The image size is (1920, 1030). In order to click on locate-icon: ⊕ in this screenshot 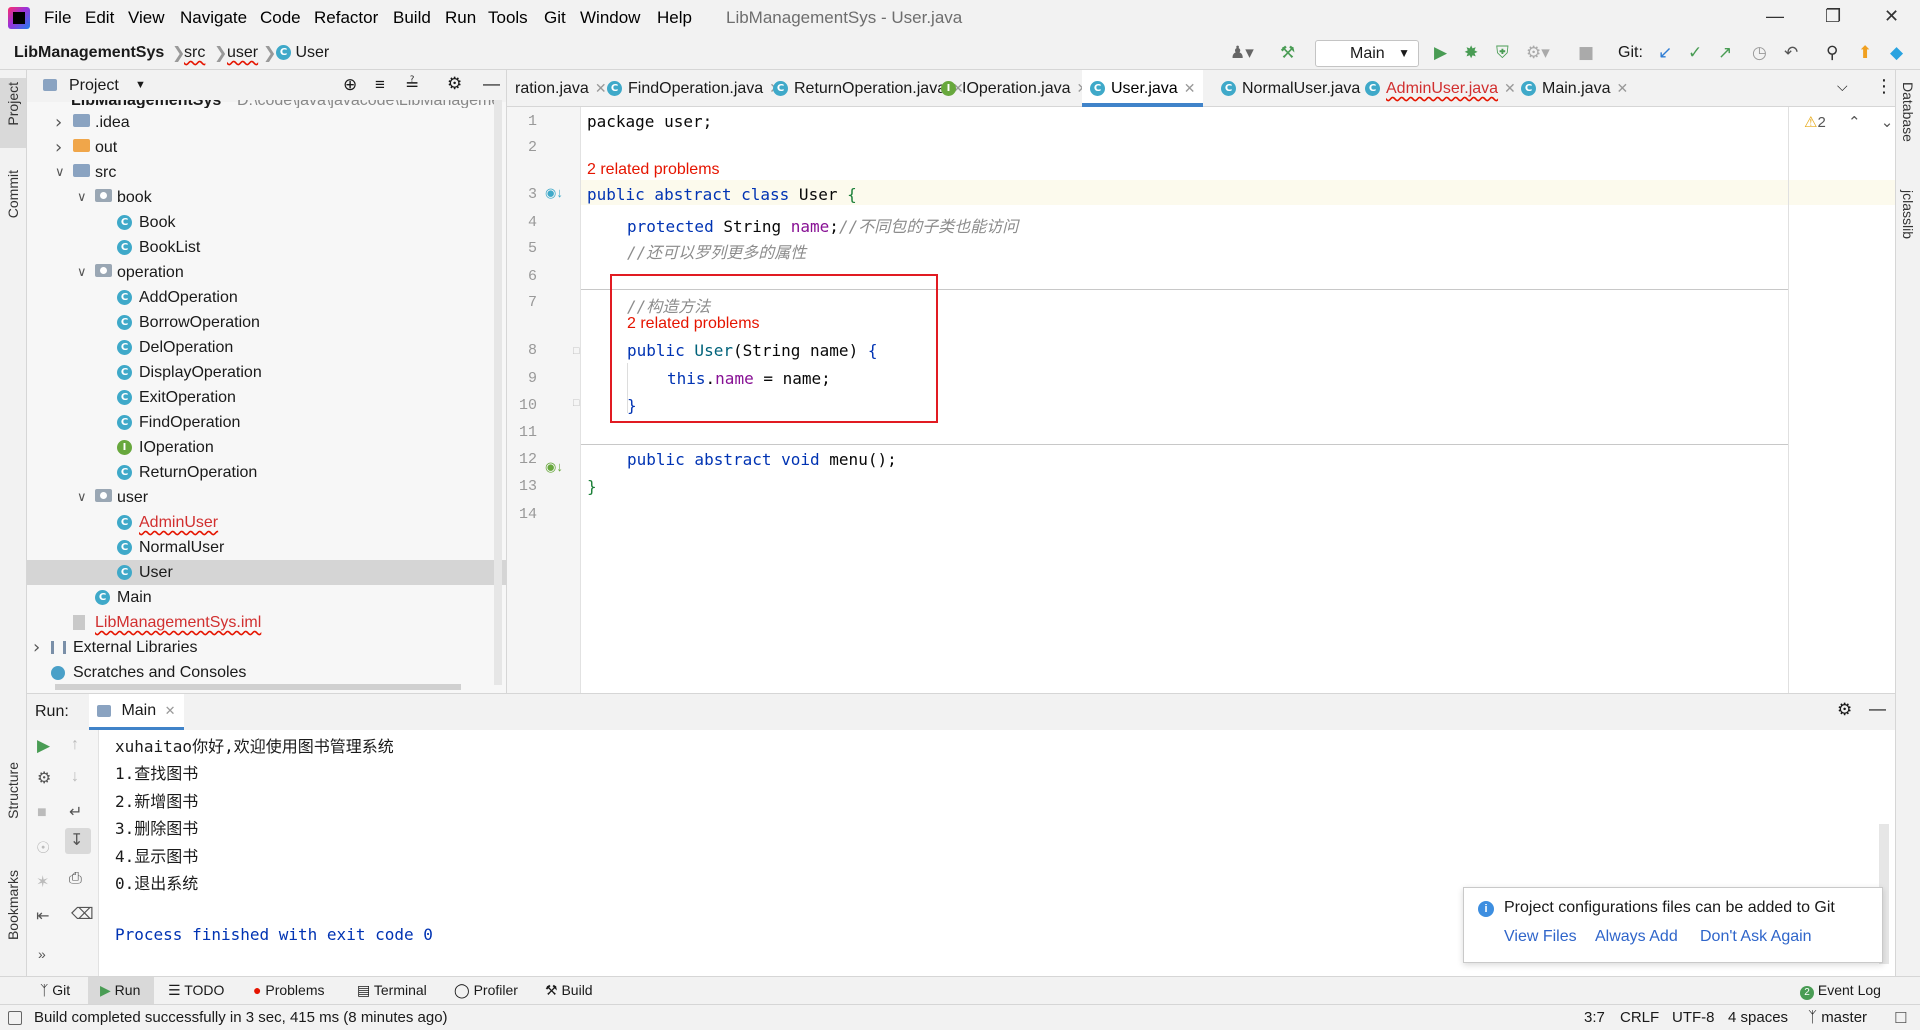, I will do `click(350, 85)`.